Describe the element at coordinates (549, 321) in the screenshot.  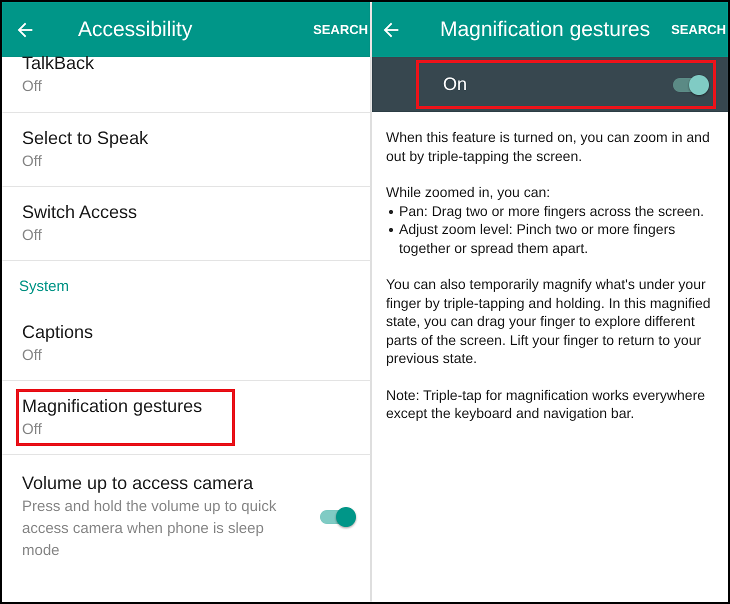
I see `paragraph: You can also temporarily magnify what's under your finger by triple-tapping and holding. In this magnified state, you can drag your finger to explore different parts of the screen. Lift your finger to return to your previous state.` at that location.